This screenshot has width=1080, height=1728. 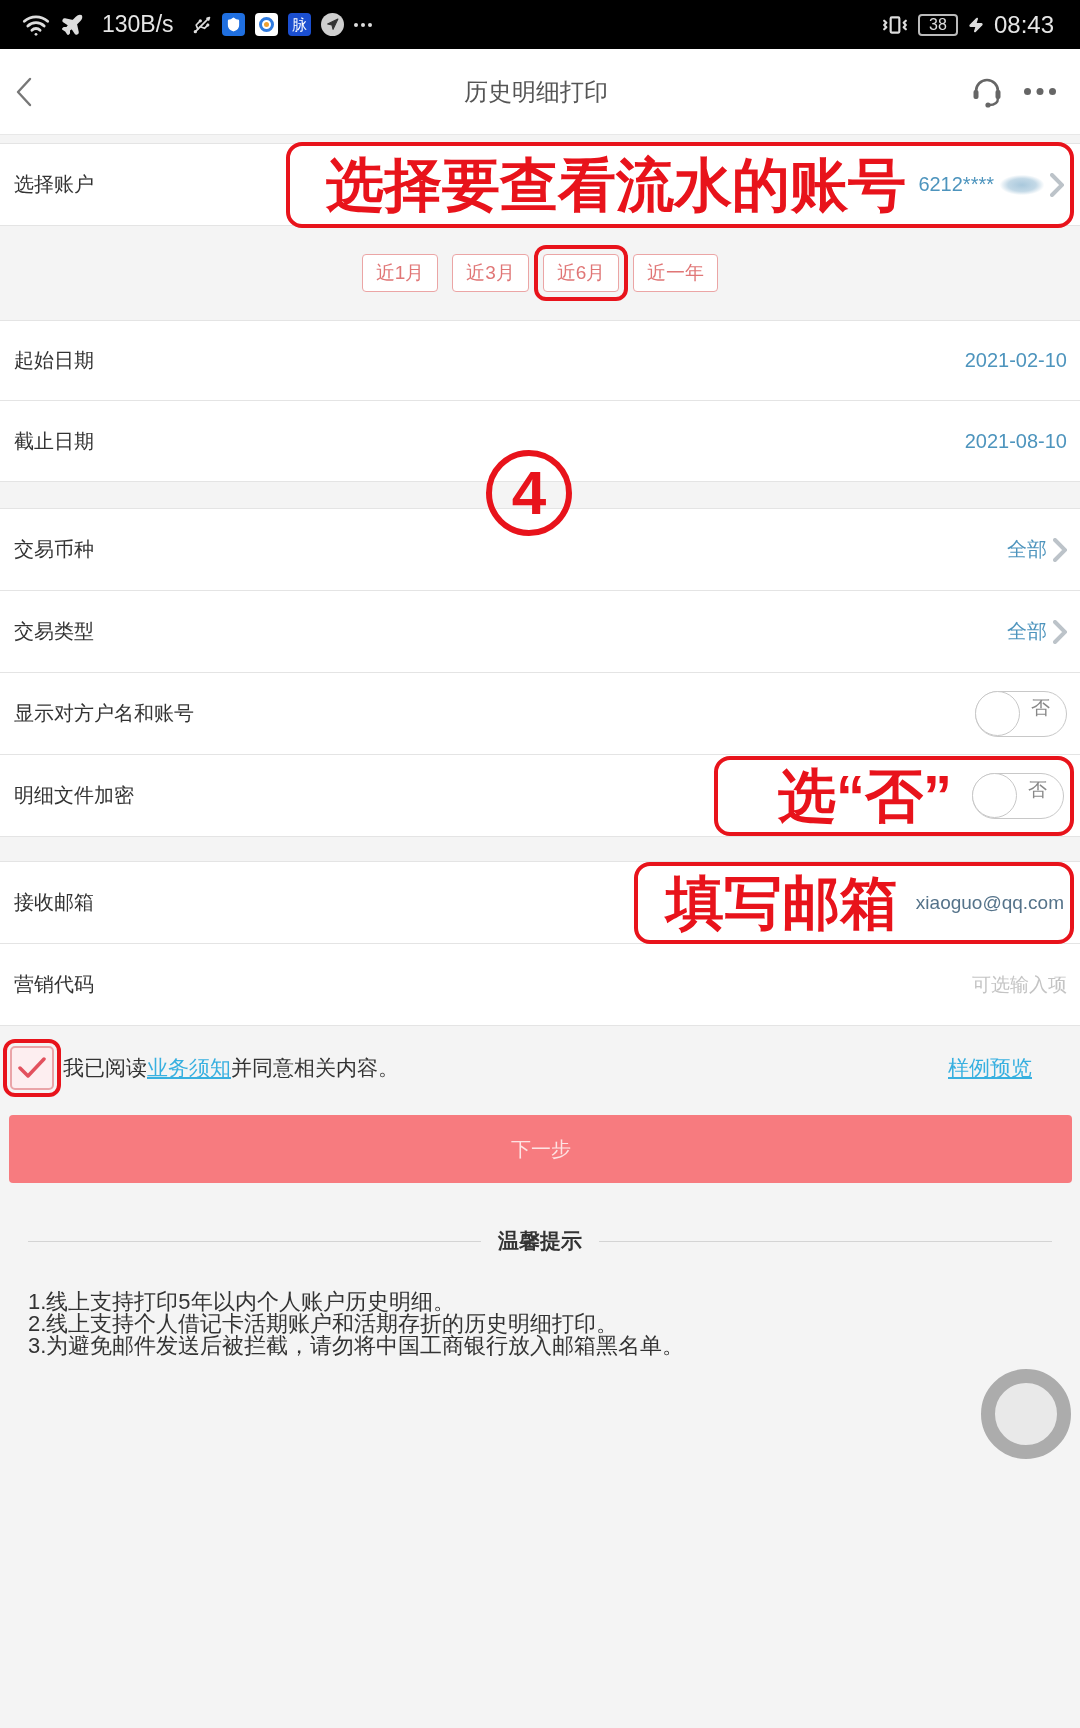 What do you see at coordinates (990, 1068) in the screenshot?
I see `sample-preview-link: 样例预览` at bounding box center [990, 1068].